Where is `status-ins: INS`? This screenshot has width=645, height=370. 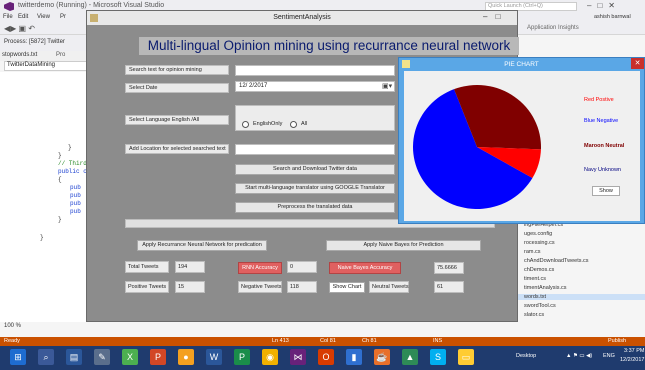
status-ins: INS is located at coordinates (438, 341).